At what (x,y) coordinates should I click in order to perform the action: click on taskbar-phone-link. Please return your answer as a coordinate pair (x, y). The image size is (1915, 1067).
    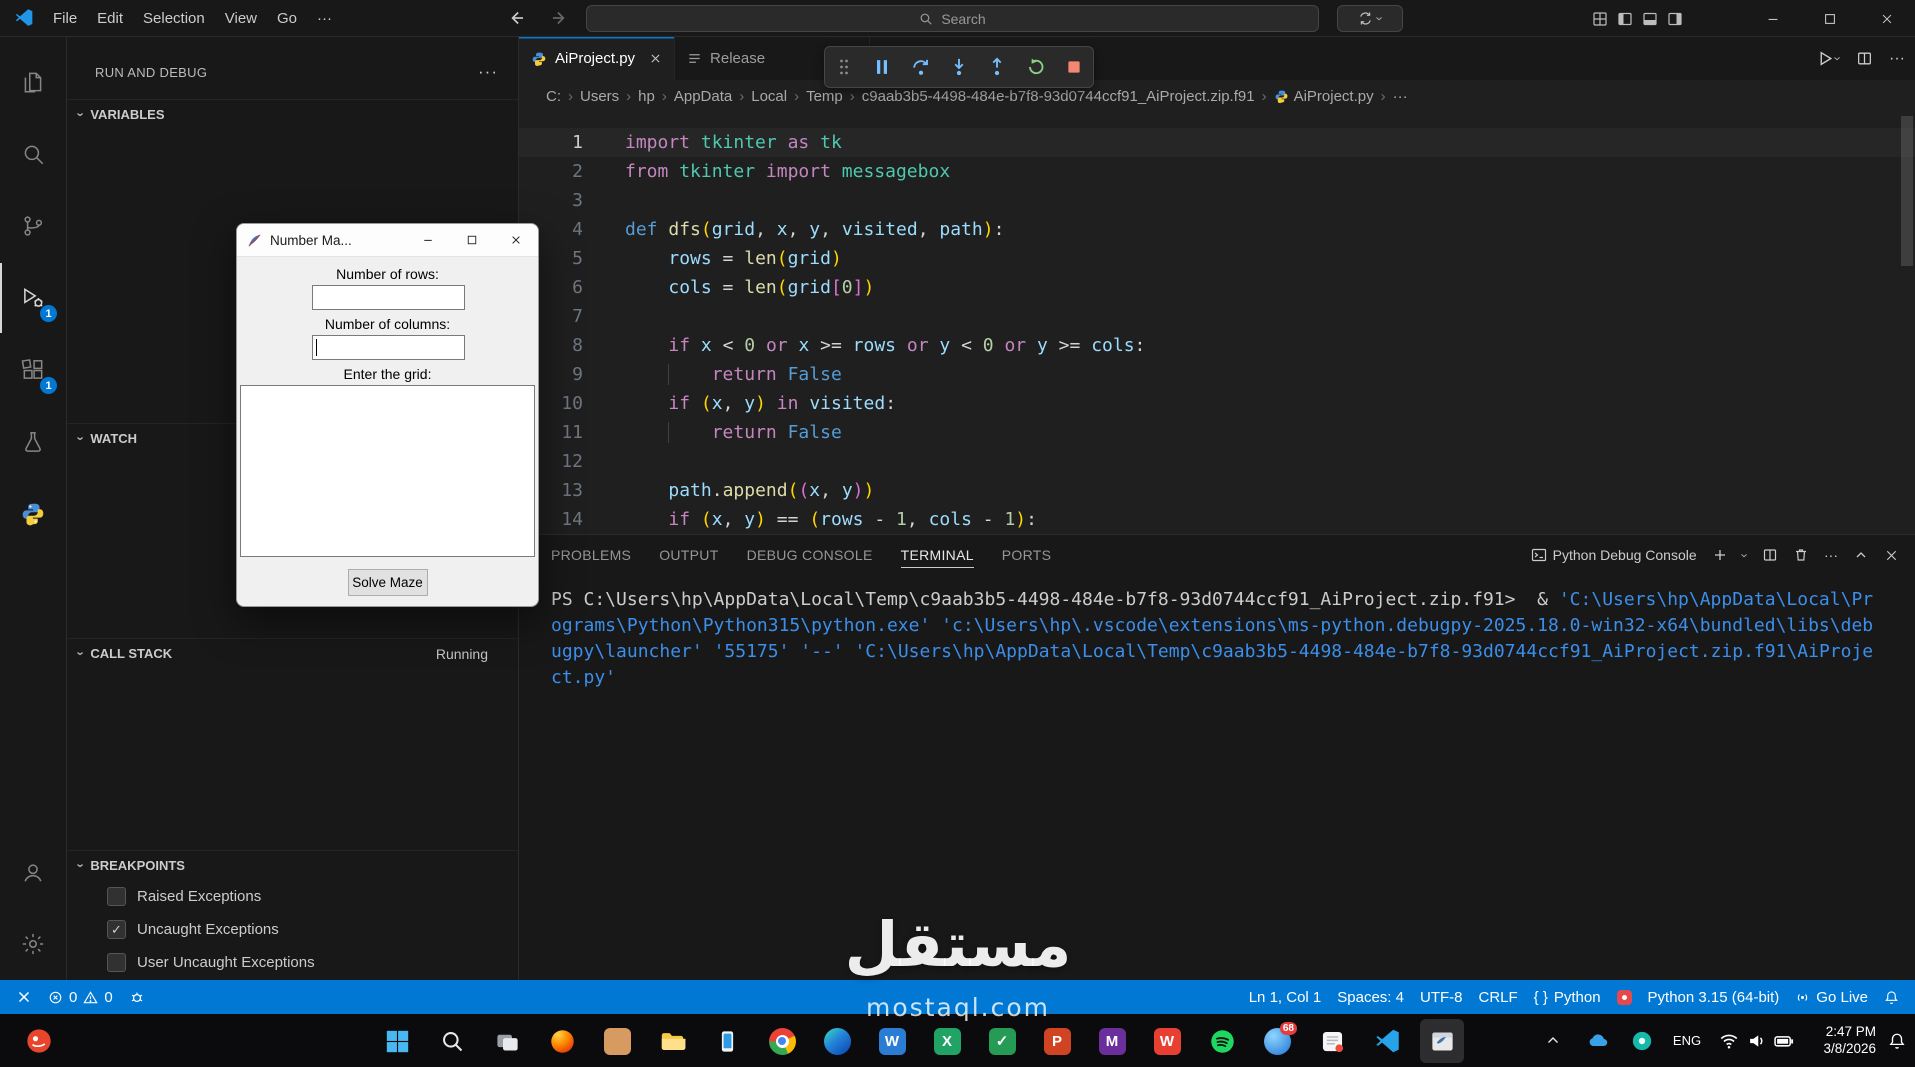
    Looking at the image, I should click on (727, 1041).